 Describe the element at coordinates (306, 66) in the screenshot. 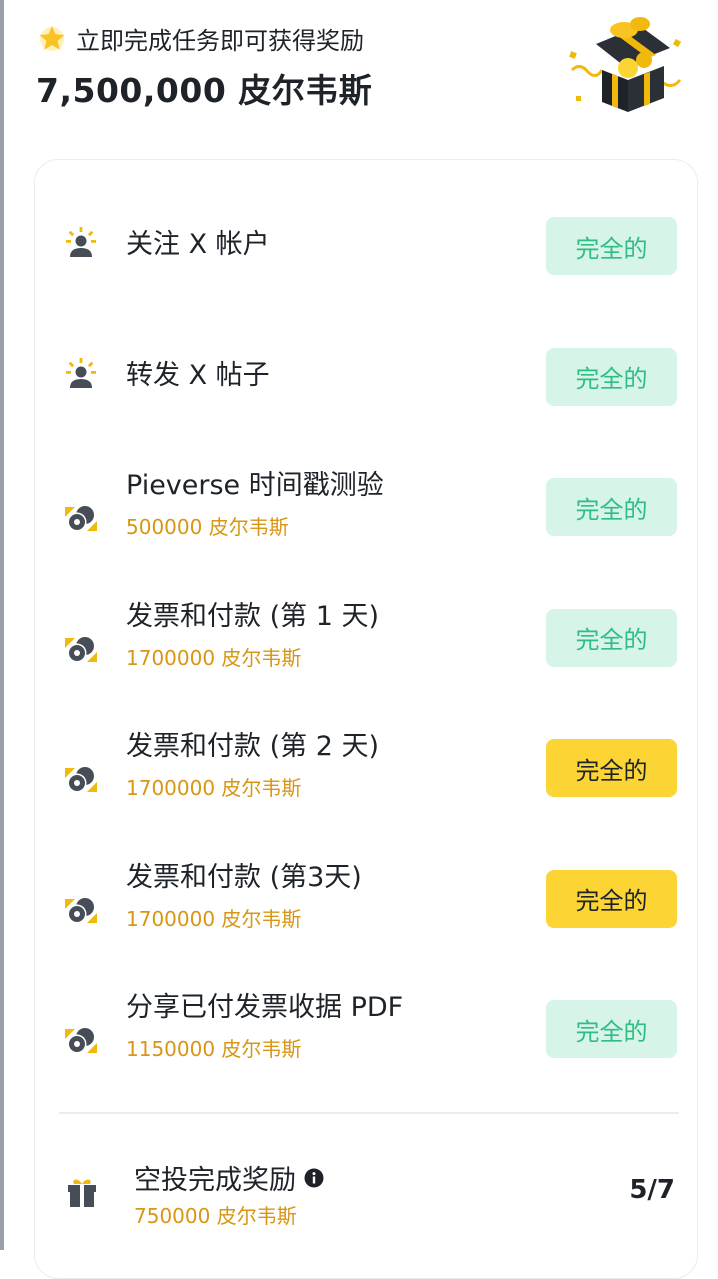

I see `rewards-header: 立即完成任务即可获得奖励 7,500,000 皮尔韦斯` at that location.